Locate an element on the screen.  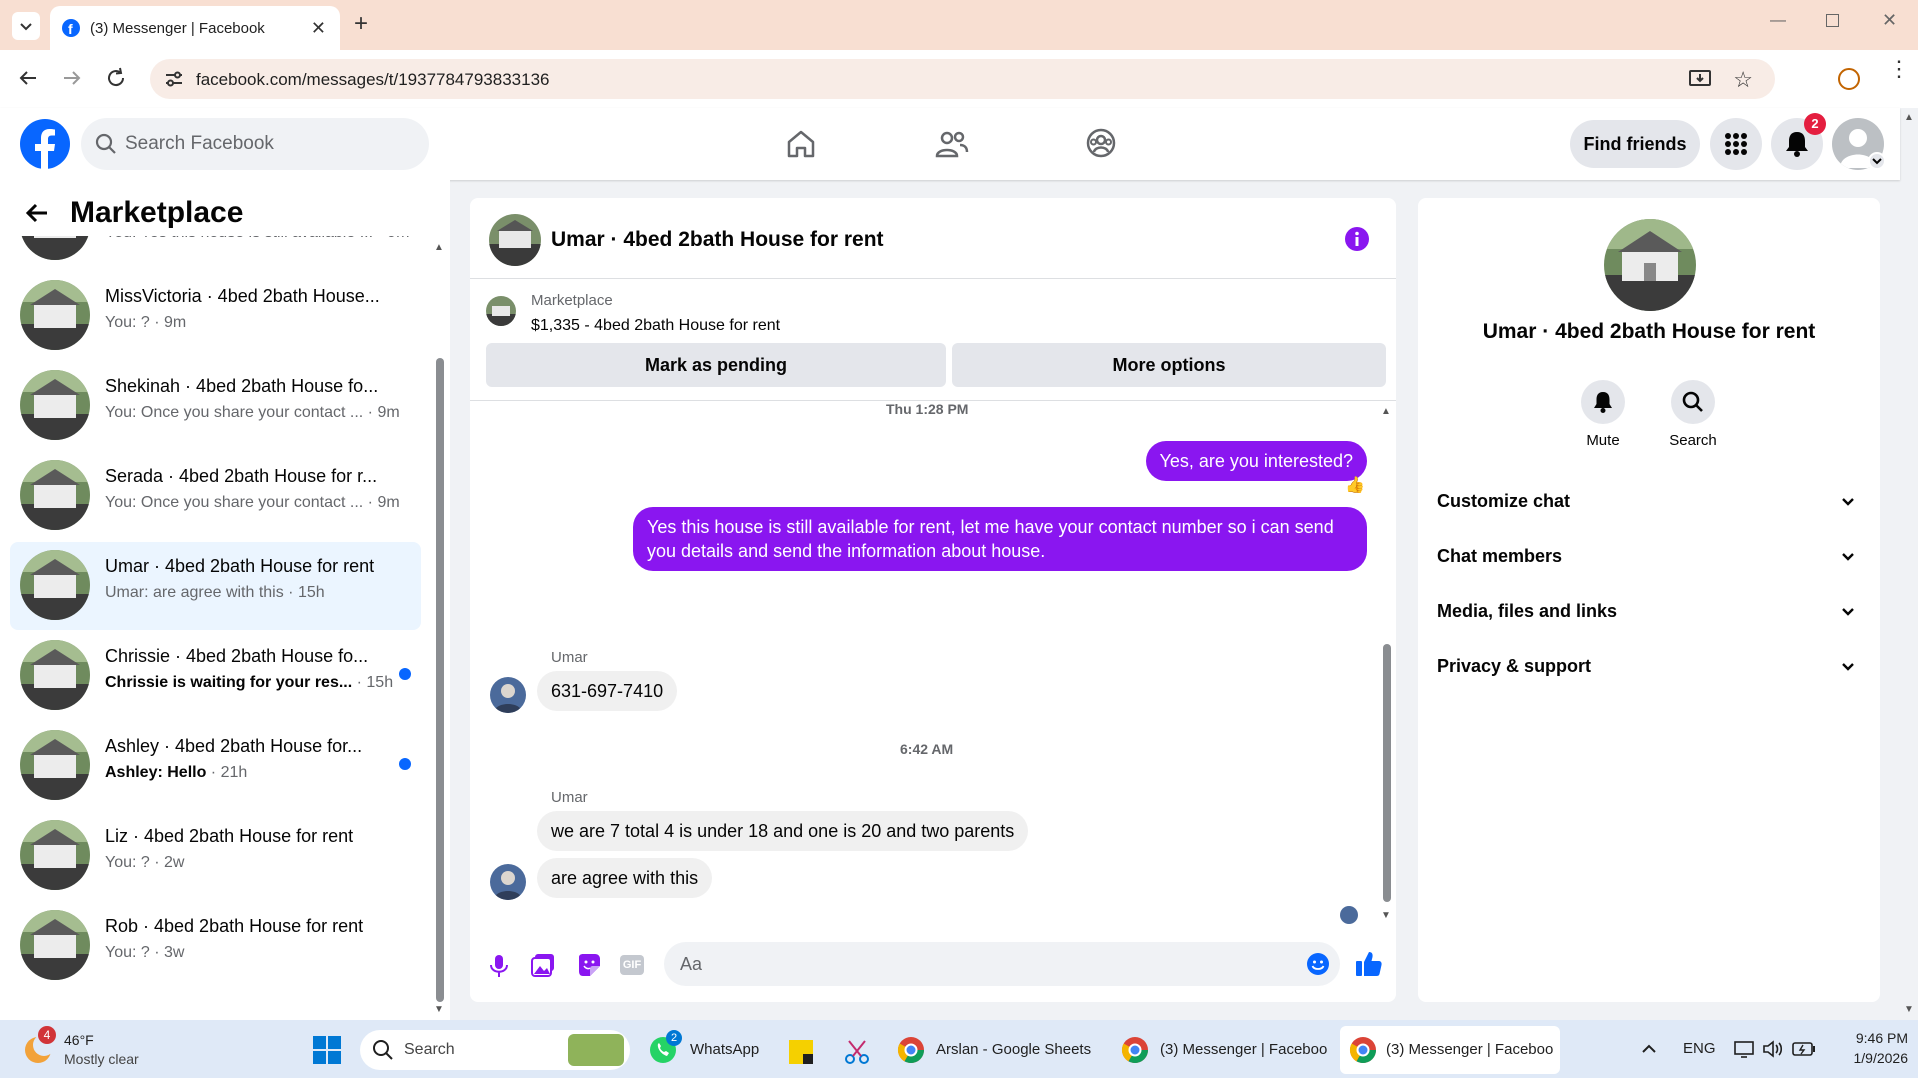
conversation-item: Yelmin · 4bed 2bath House for r...You is located at coordinates (215, 253).